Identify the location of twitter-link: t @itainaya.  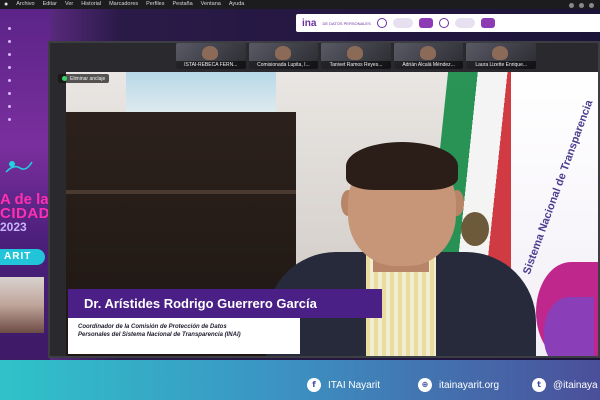
(565, 385).